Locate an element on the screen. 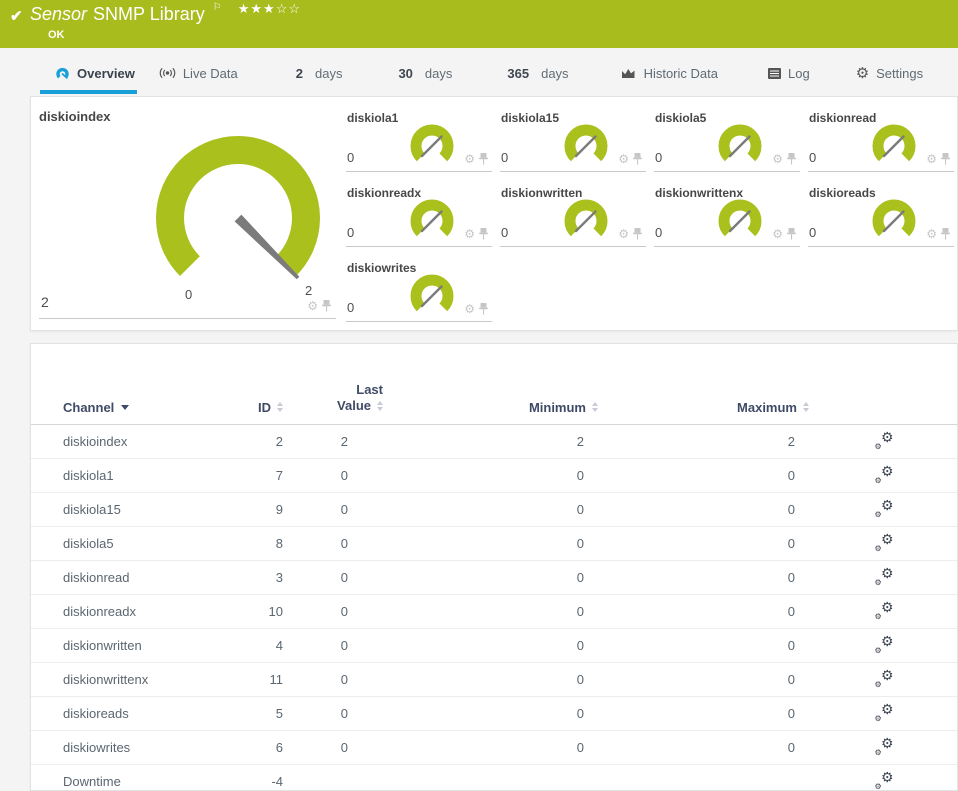  tab-unit: days is located at coordinates (555, 73).